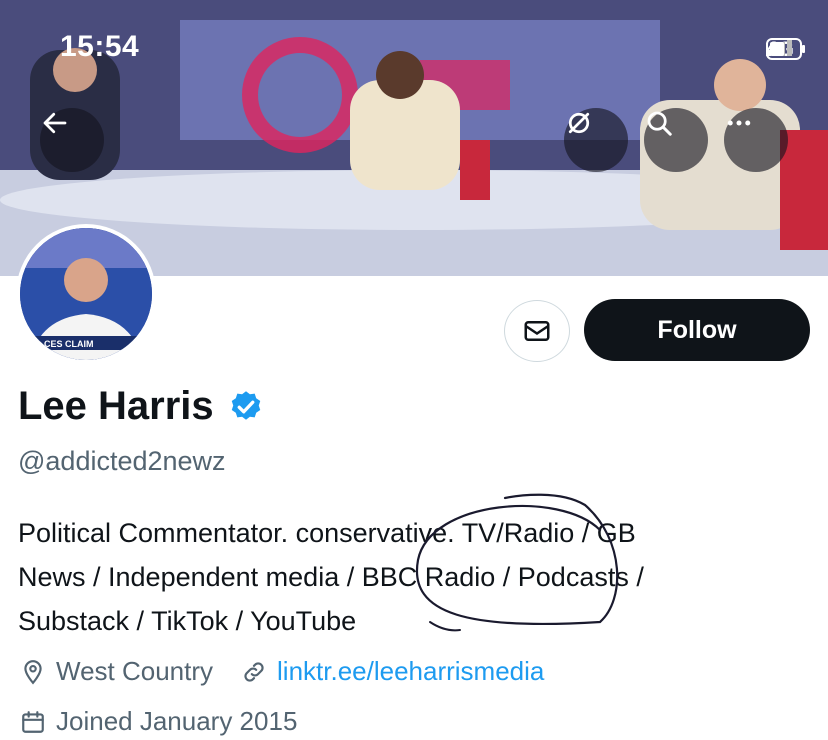 The image size is (828, 740). What do you see at coordinates (410, 671) in the screenshot?
I see `profile-link: linktr.ee/leeharrismedia` at bounding box center [410, 671].